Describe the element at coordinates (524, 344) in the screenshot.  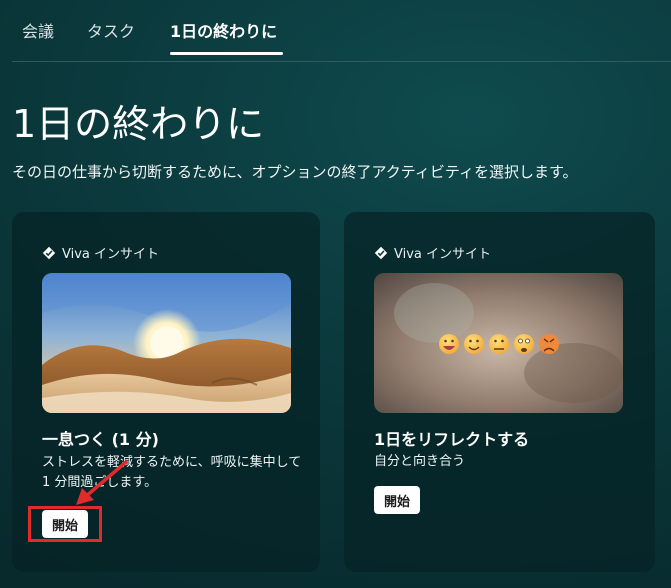
I see `worried-emoji-icon` at that location.